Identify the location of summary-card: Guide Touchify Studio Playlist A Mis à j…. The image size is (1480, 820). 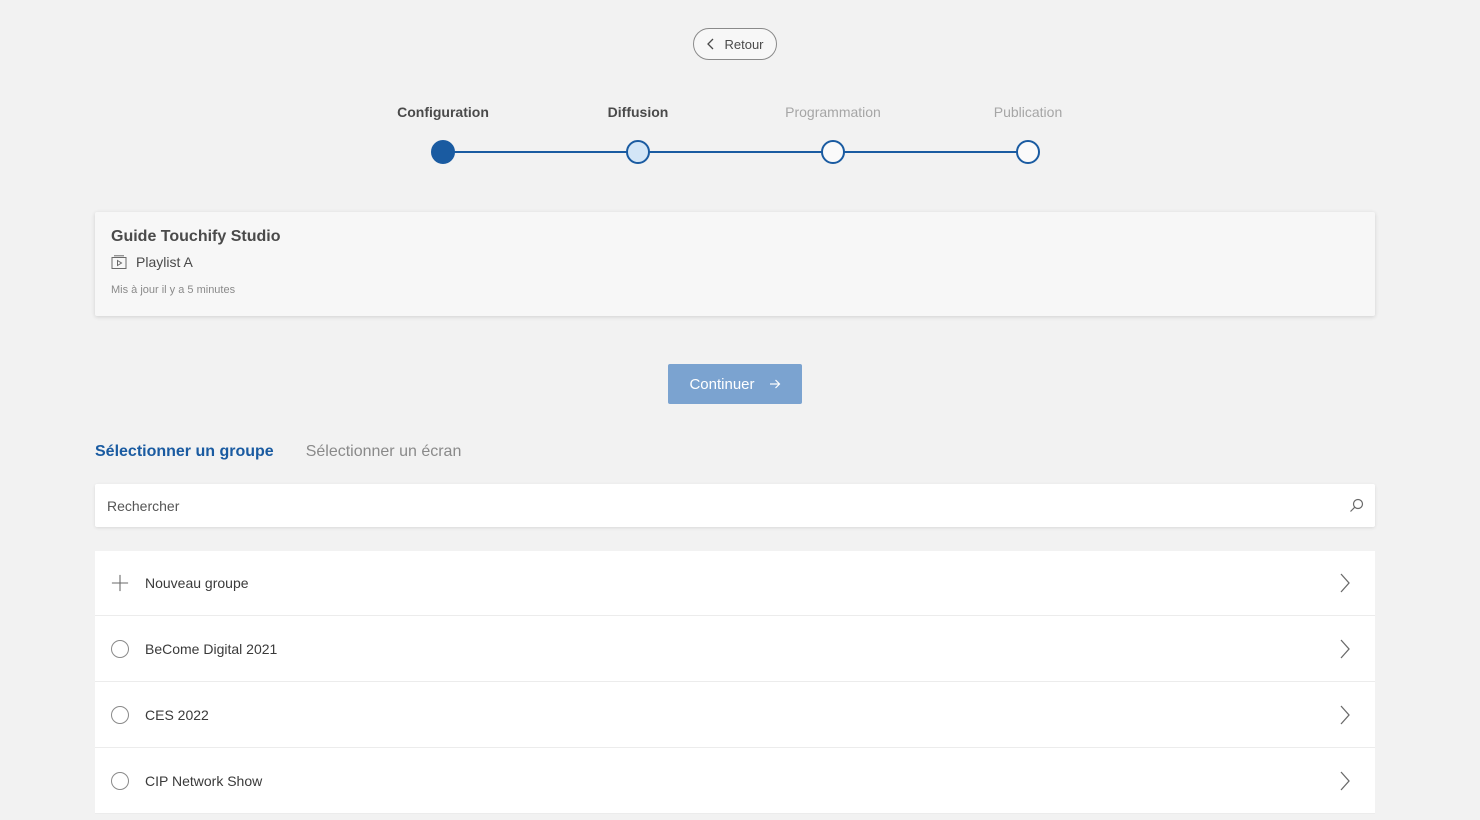
(735, 264).